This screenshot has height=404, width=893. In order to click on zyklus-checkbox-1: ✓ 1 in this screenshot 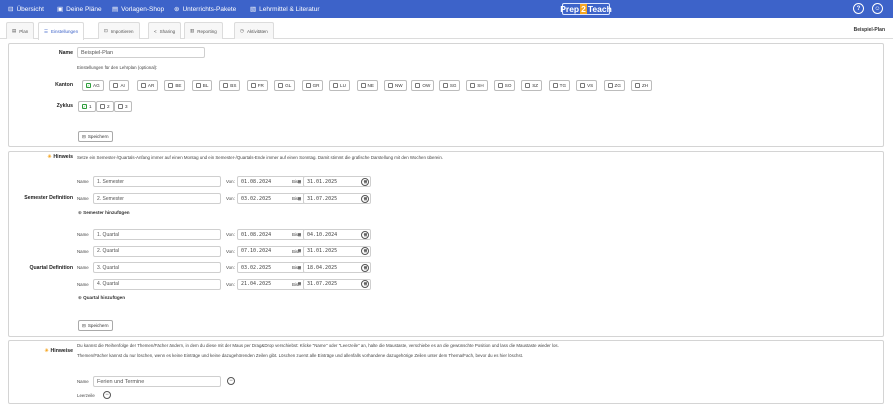, I will do `click(87, 106)`.